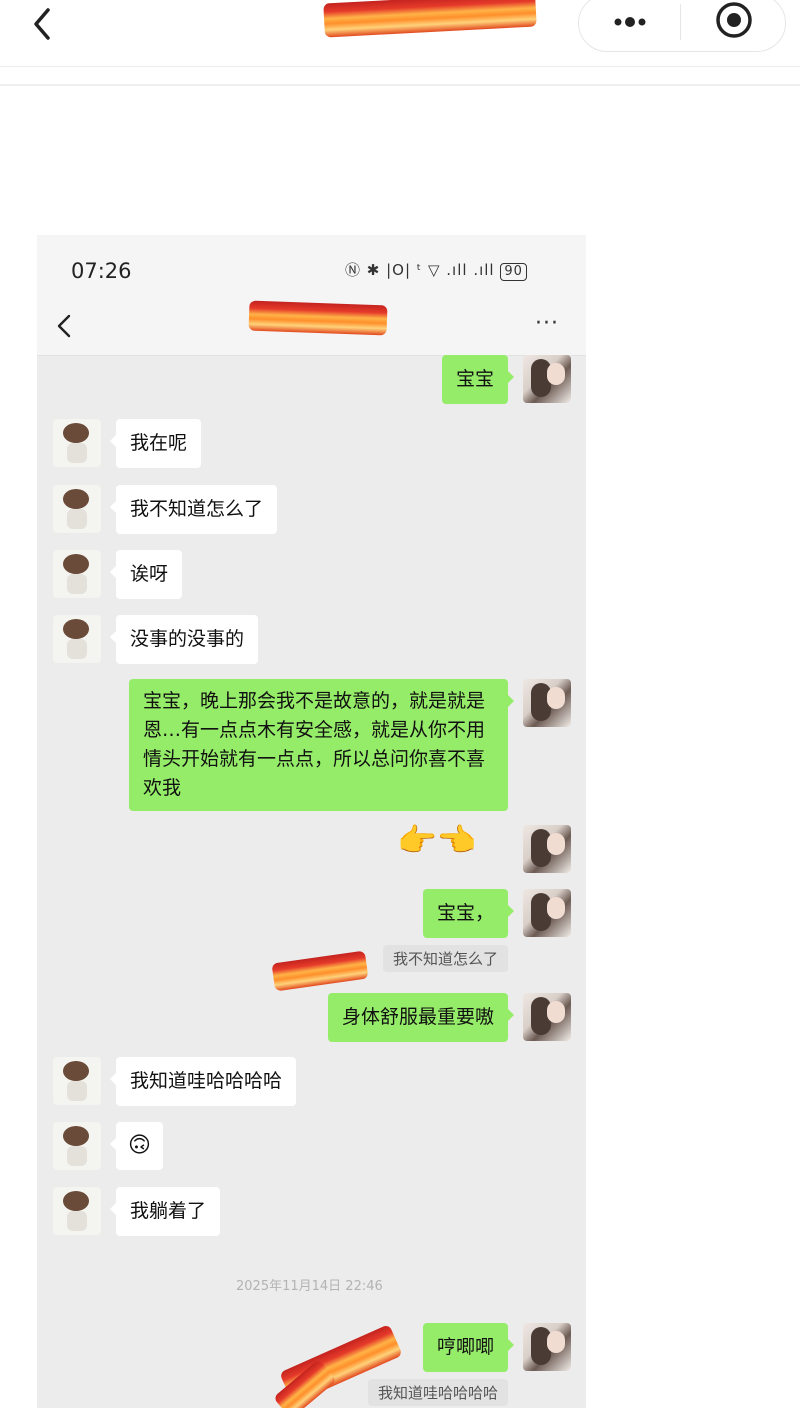 The width and height of the screenshot is (800, 1408). Describe the element at coordinates (318, 318) in the screenshot. I see `redacted-contact-name` at that location.